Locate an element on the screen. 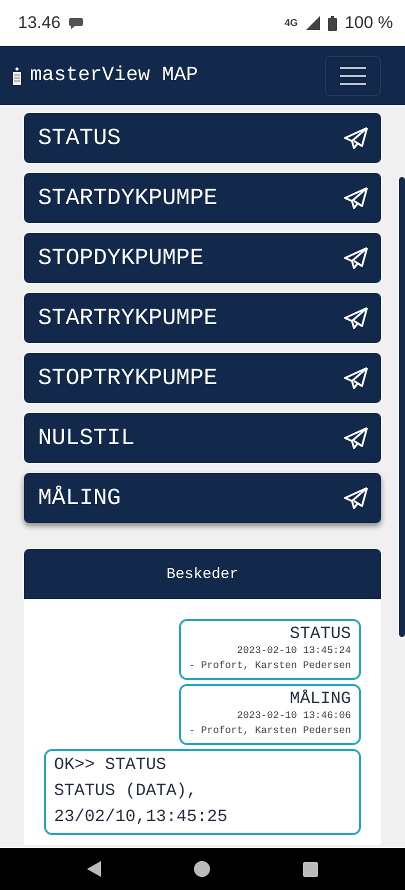  command-button: MÅLING is located at coordinates (202, 498).